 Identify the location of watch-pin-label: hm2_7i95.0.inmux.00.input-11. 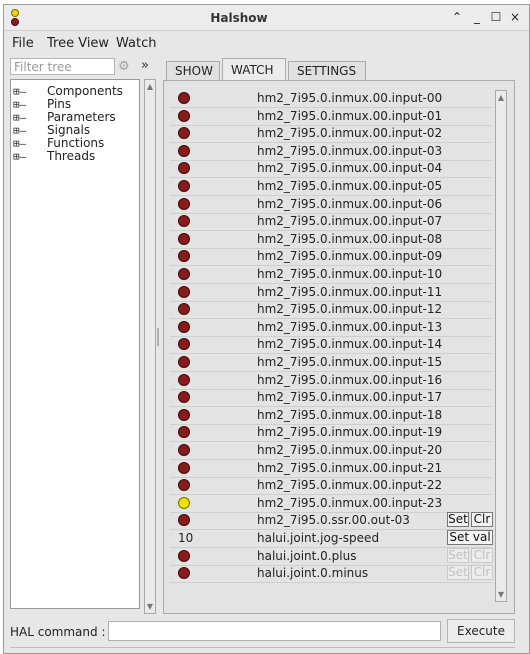
(350, 291).